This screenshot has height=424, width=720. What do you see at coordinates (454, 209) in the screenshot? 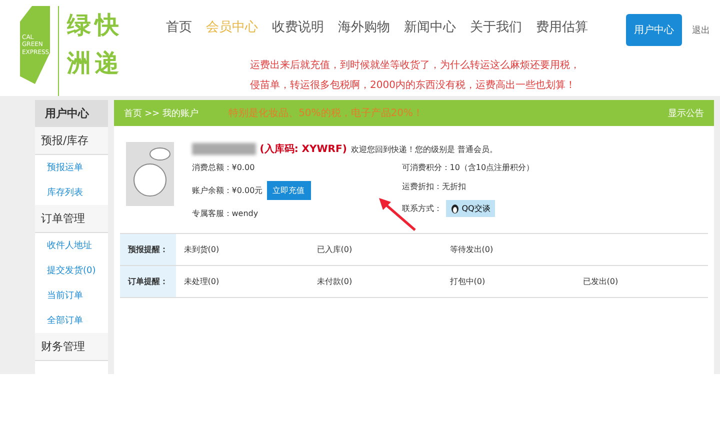
I see `penguin-icon` at bounding box center [454, 209].